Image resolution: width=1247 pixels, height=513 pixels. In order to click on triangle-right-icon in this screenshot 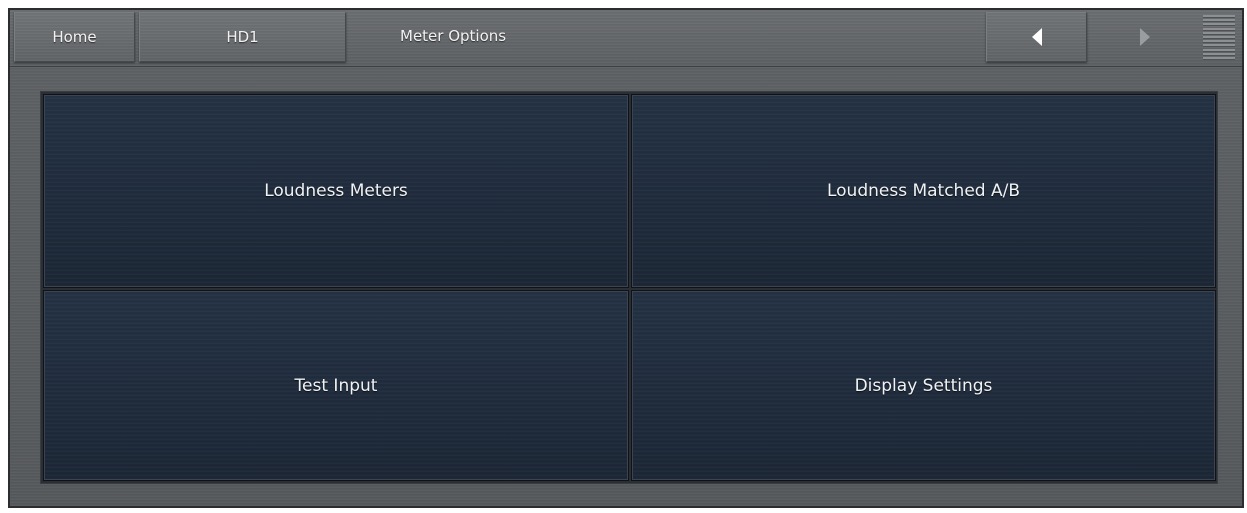, I will do `click(1145, 37)`.